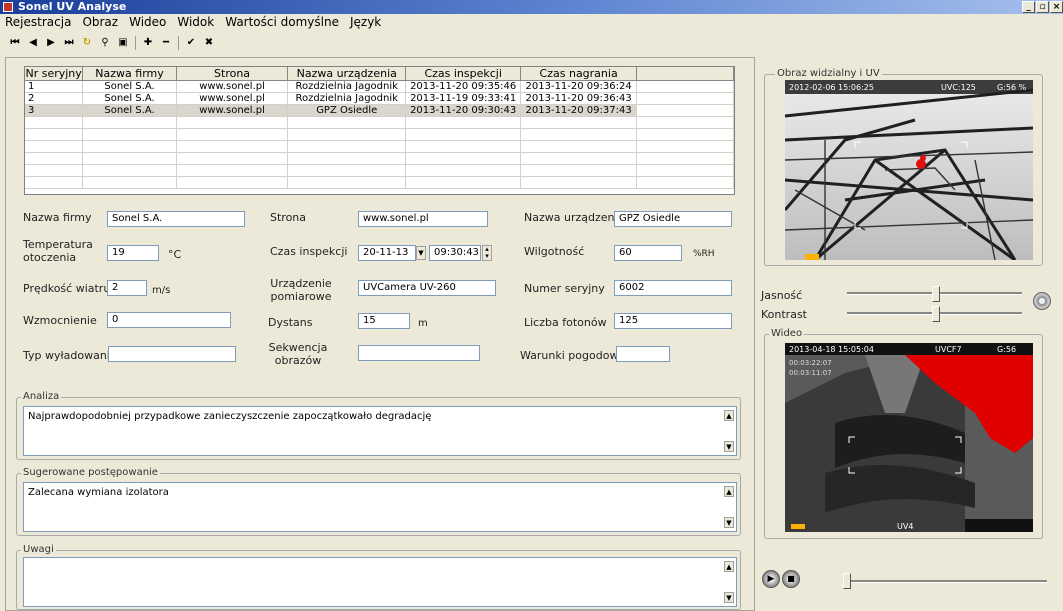 This screenshot has height=611, width=1063. What do you see at coordinates (936, 314) in the screenshot?
I see `contrast-slider-thumb` at bounding box center [936, 314].